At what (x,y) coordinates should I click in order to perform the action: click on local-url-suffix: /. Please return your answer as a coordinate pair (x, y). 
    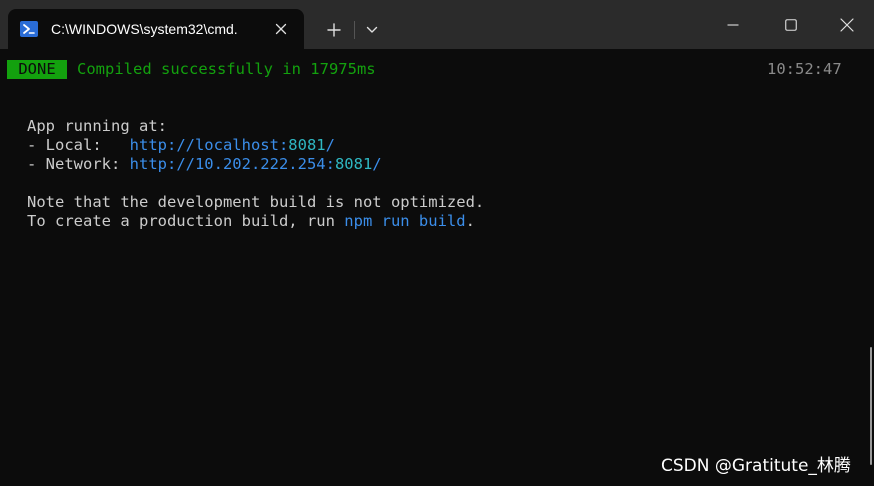
    Looking at the image, I should click on (330, 145).